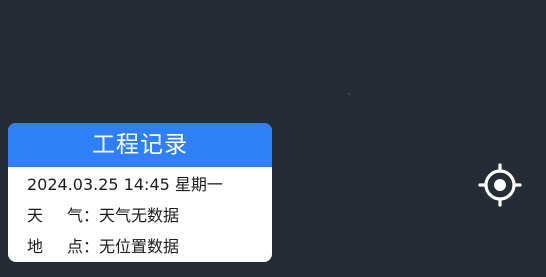 The height and width of the screenshot is (277, 546). Describe the element at coordinates (125, 184) in the screenshot. I see `record-datetime: 2024.03.25 14:45 星期一` at that location.